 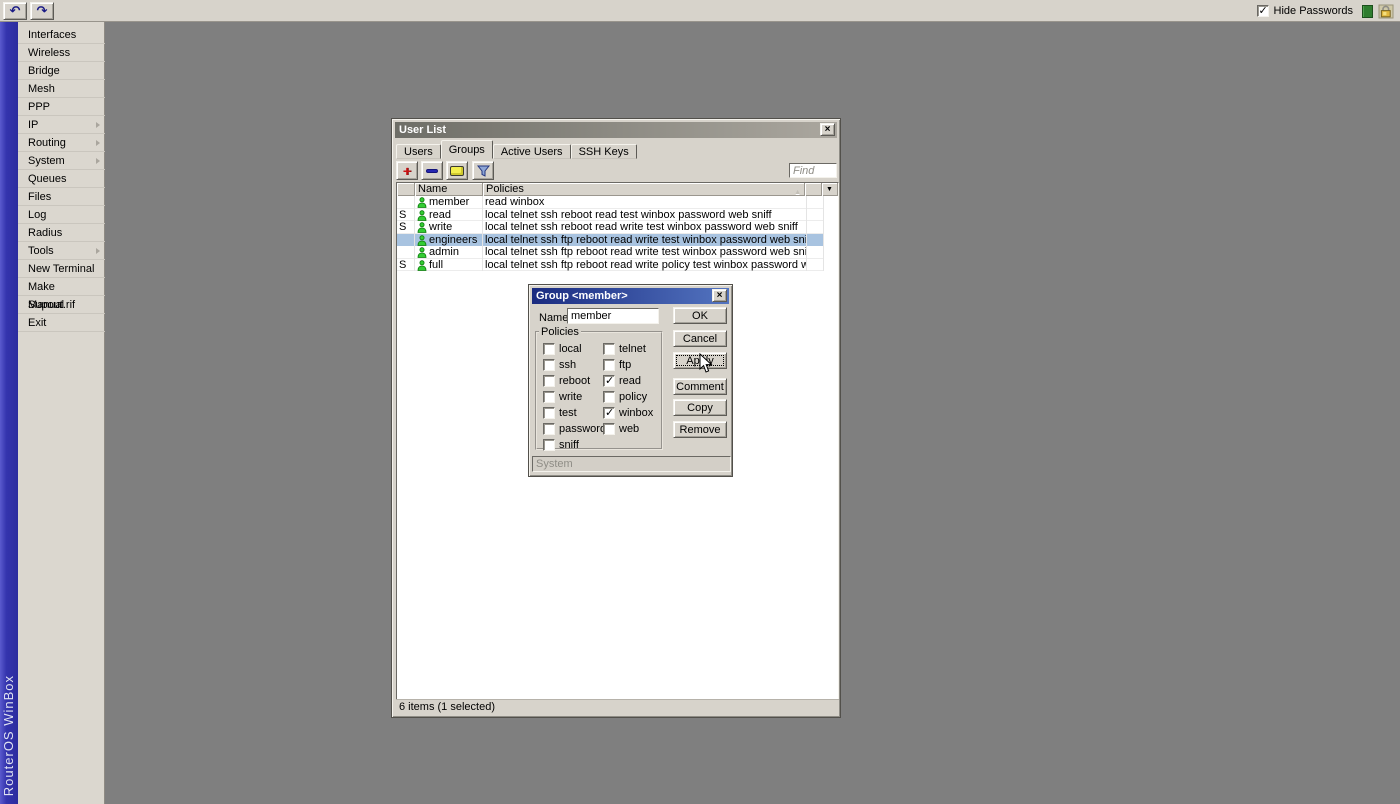 I want to click on undo-icon: ↶, so click(x=15, y=10).